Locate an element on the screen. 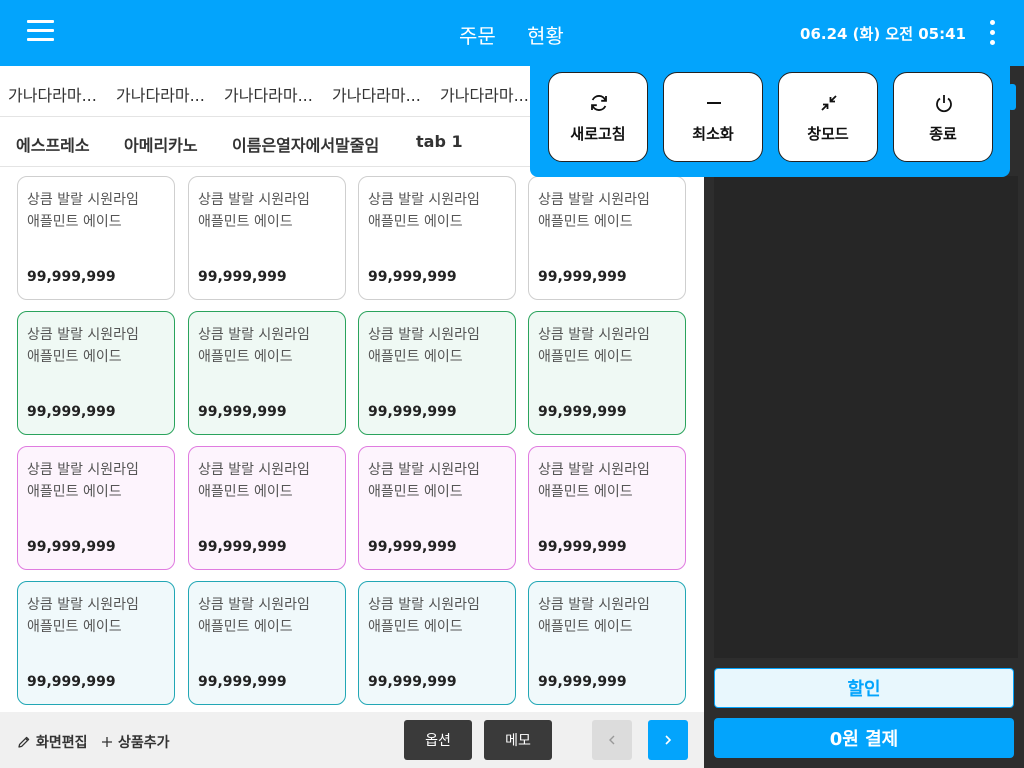  refresh-icon is located at coordinates (599, 103).